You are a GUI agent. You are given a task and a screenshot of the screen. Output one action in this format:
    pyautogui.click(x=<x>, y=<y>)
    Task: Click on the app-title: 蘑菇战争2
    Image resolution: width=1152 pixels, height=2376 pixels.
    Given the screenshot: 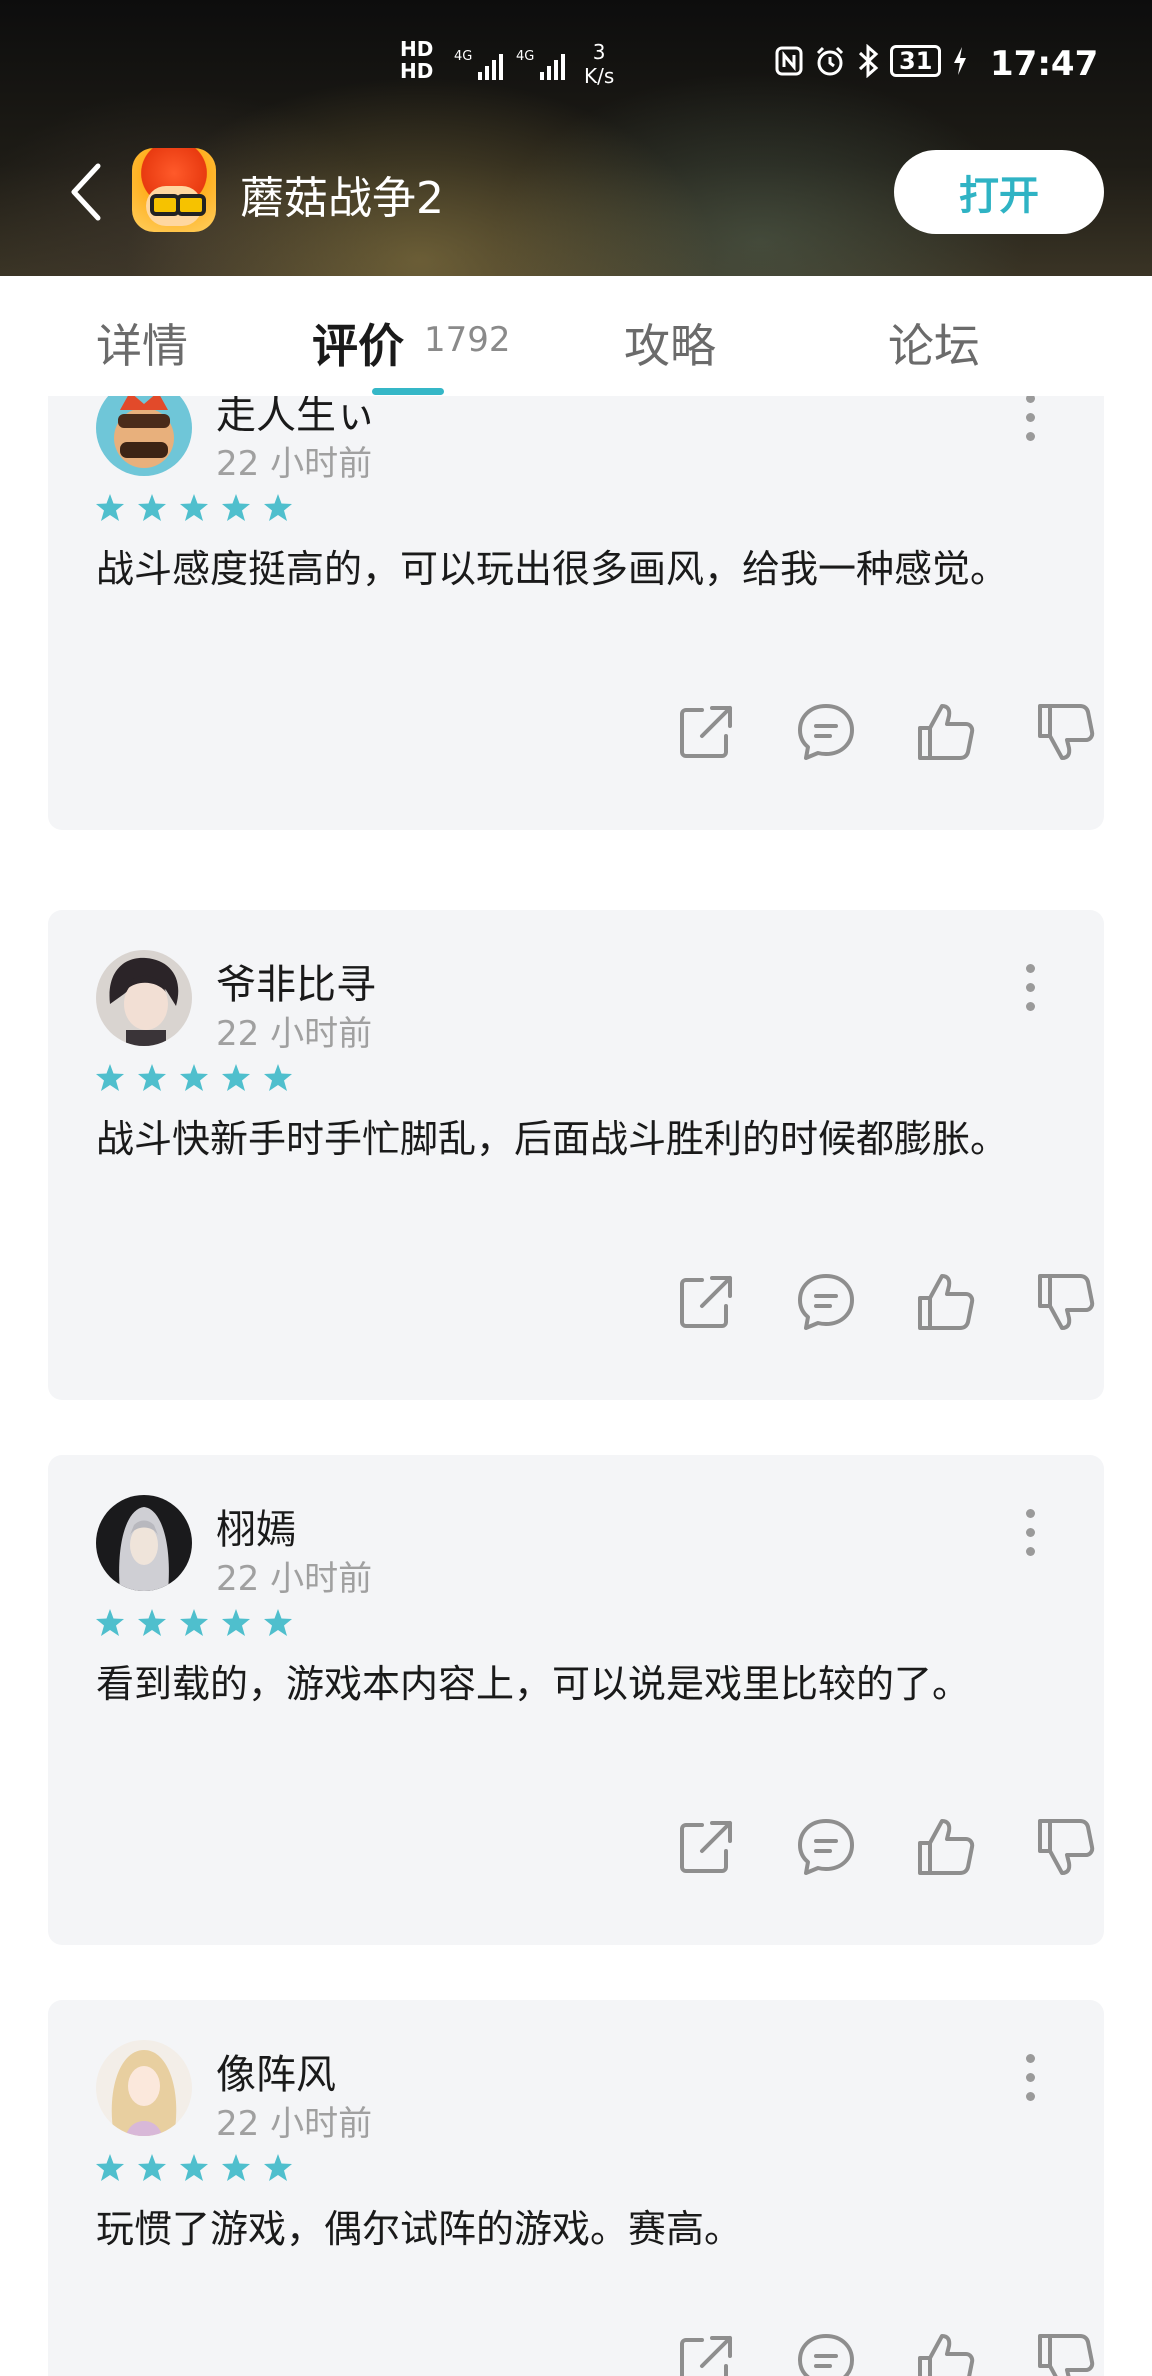 What is the action you would take?
    pyautogui.click(x=342, y=198)
    